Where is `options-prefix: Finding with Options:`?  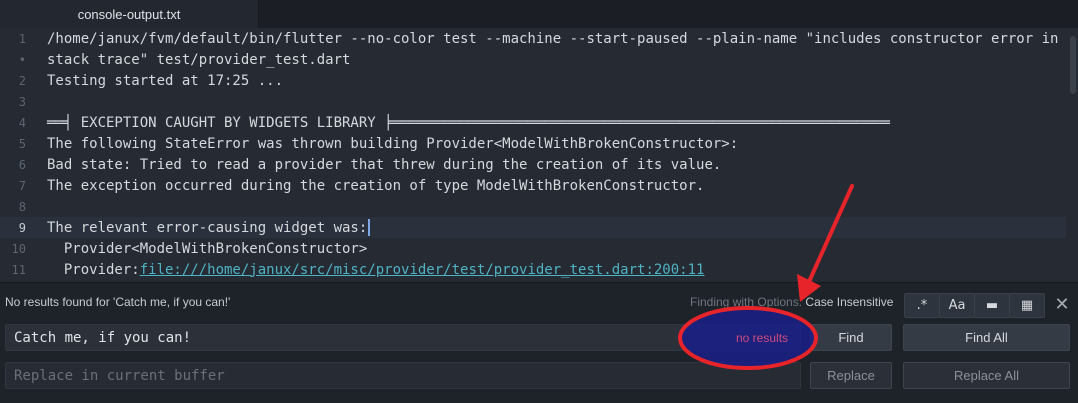 options-prefix: Finding with Options: is located at coordinates (746, 302).